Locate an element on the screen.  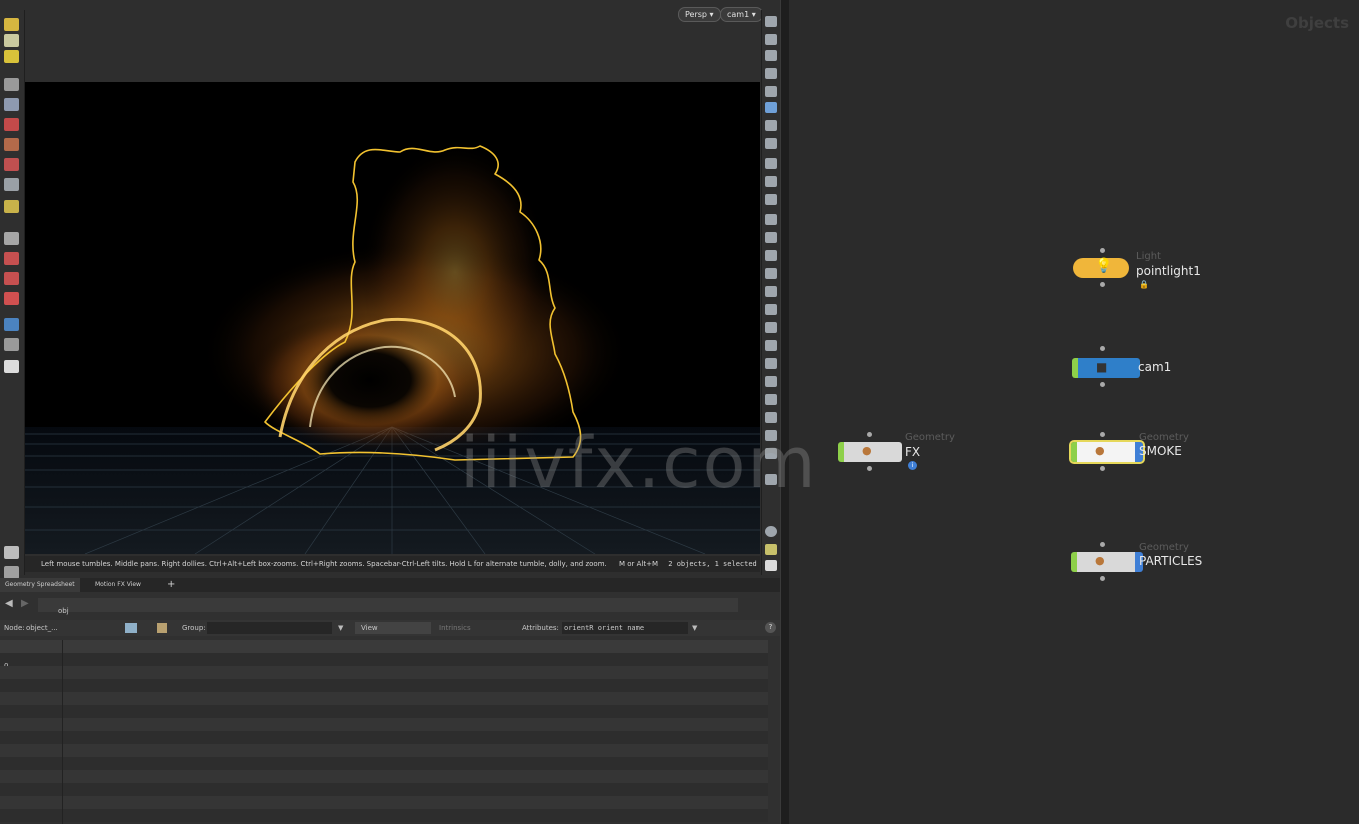
layout-grid-icon is located at coordinates (771, 549).